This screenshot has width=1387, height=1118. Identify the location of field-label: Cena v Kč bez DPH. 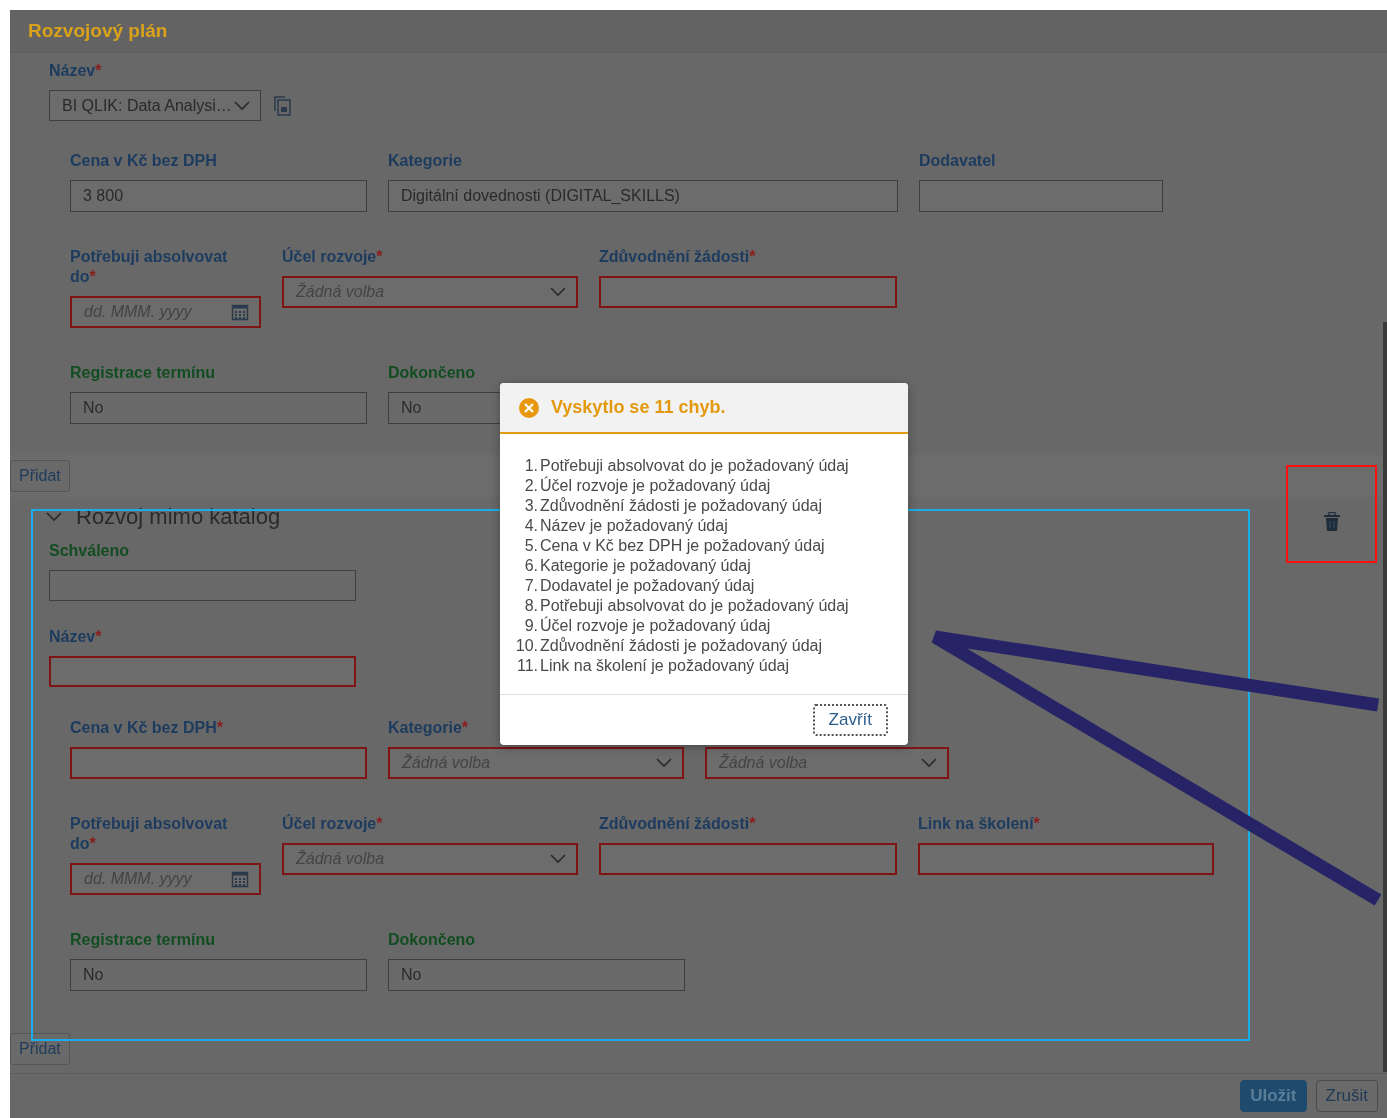
(144, 161).